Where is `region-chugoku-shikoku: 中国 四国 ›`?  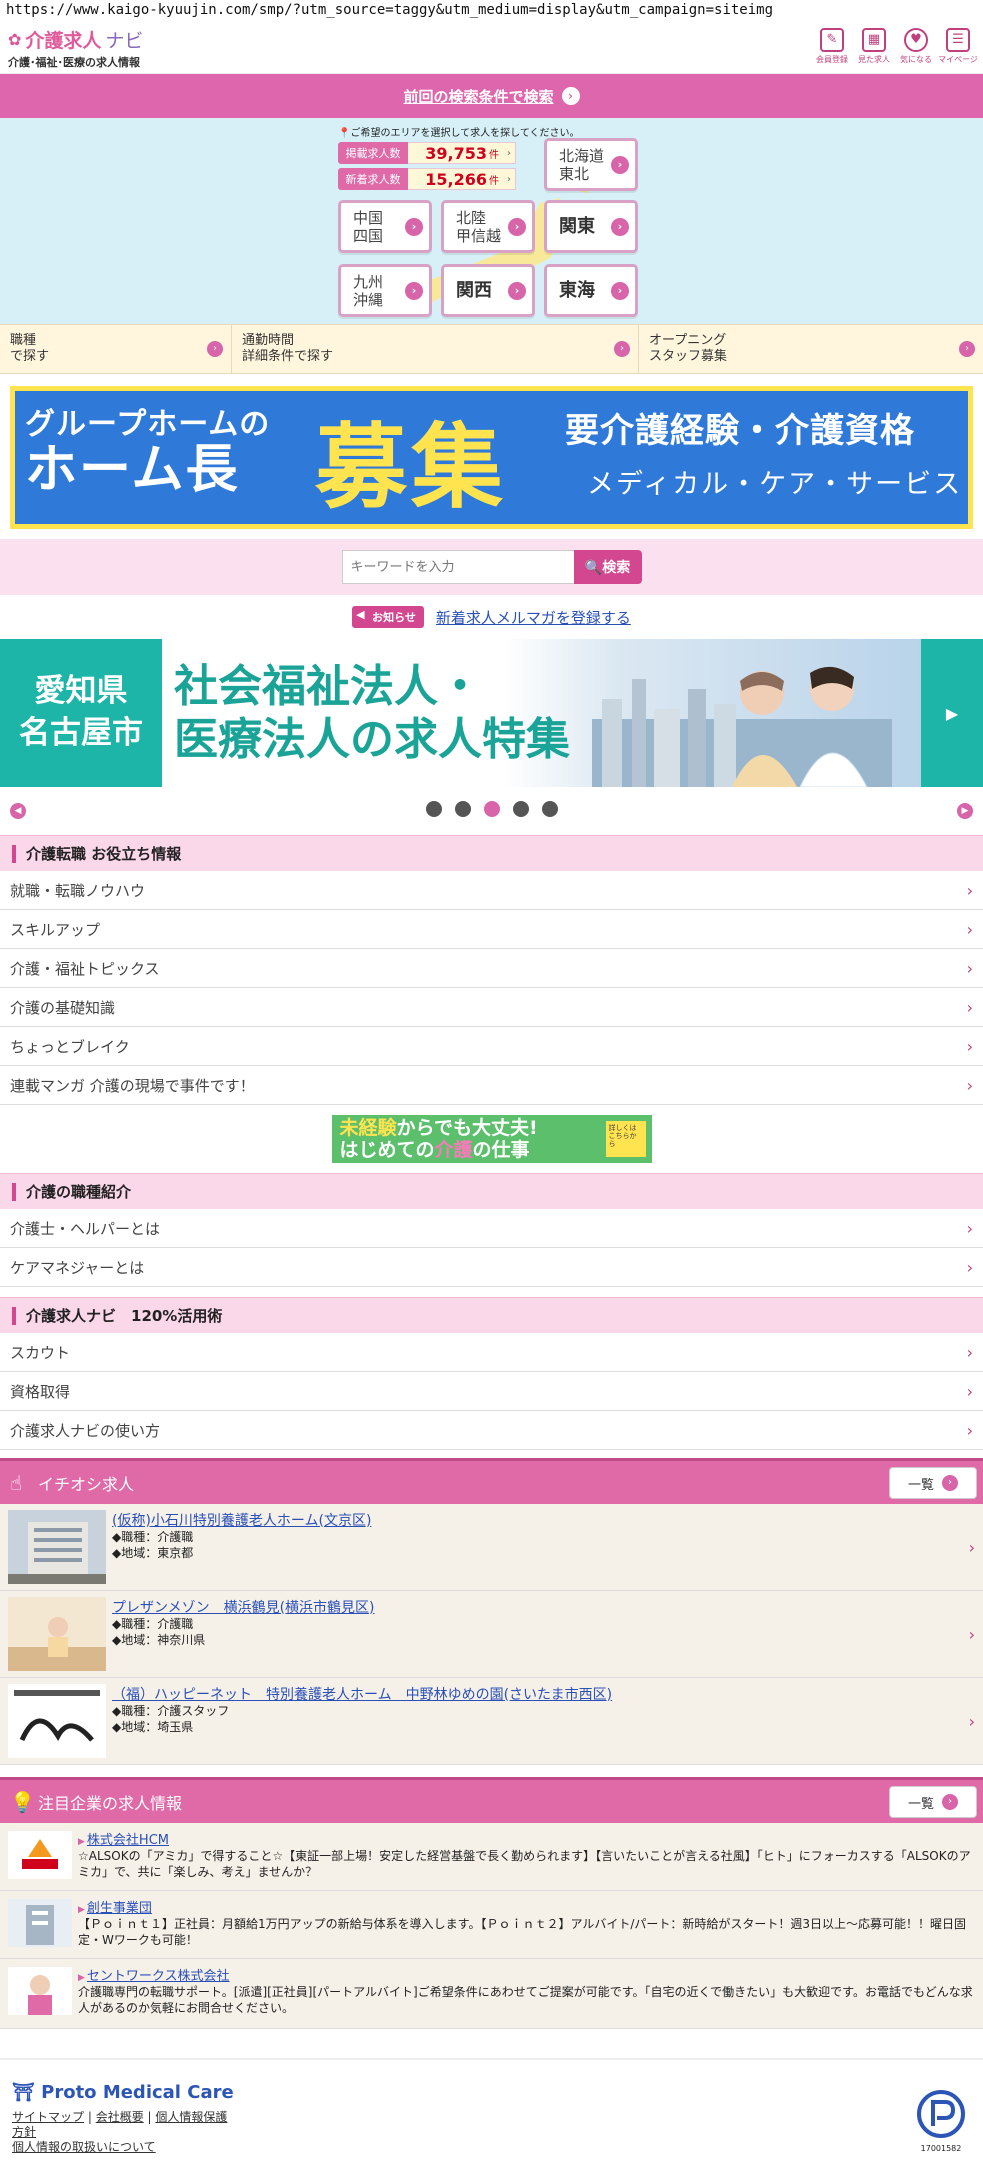 region-chugoku-shikoku: 中国 四国 › is located at coordinates (385, 226).